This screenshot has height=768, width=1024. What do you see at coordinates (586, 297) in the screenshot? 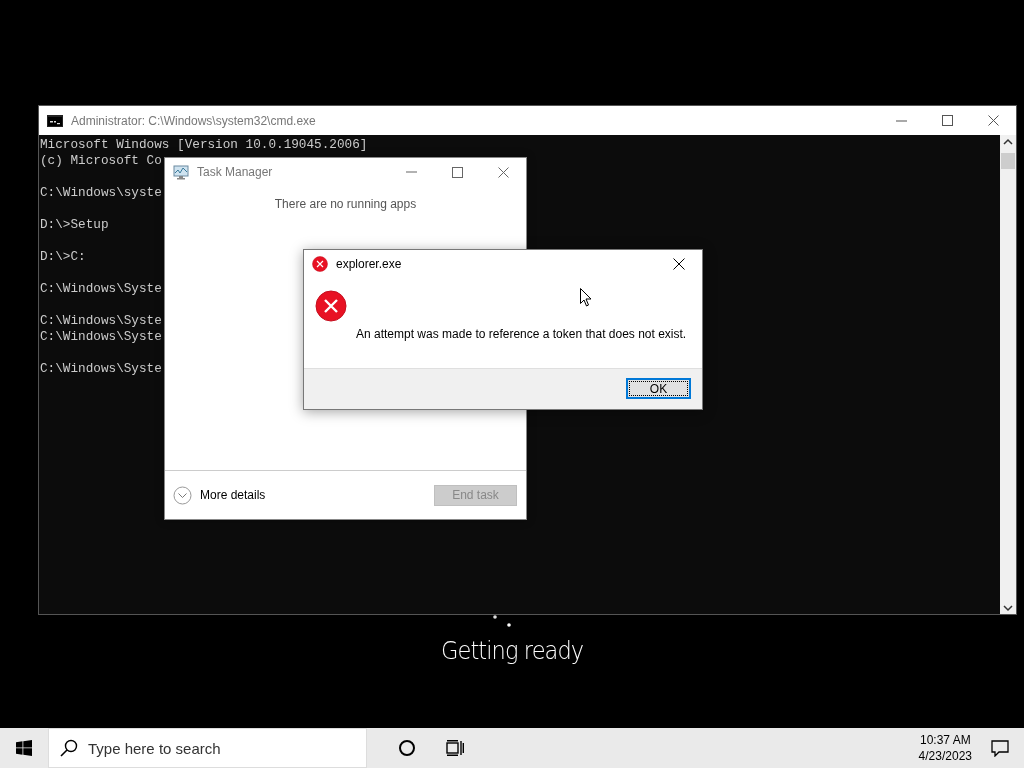
I see `cursor-icon` at bounding box center [586, 297].